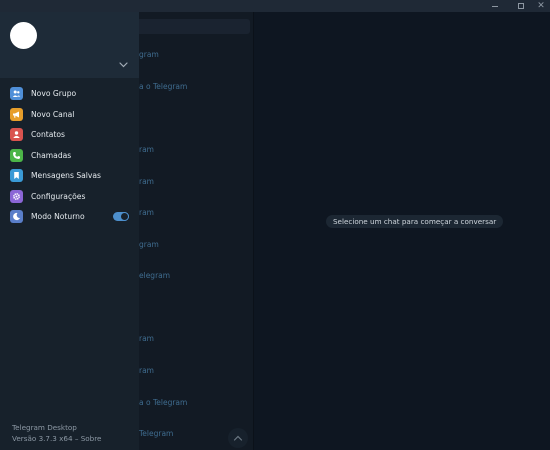  I want to click on menu-item-new-channel: Novo Canal, so click(69, 114).